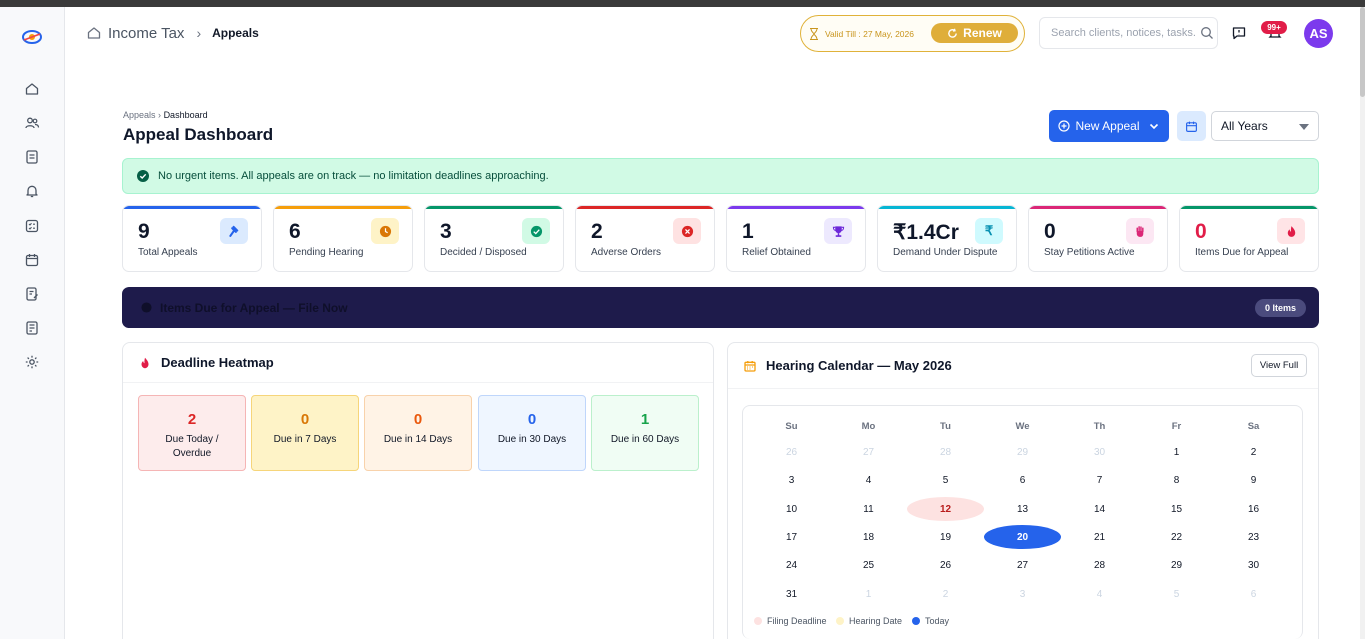  Describe the element at coordinates (1022, 509) in the screenshot. I see `calendar-day: 13` at that location.